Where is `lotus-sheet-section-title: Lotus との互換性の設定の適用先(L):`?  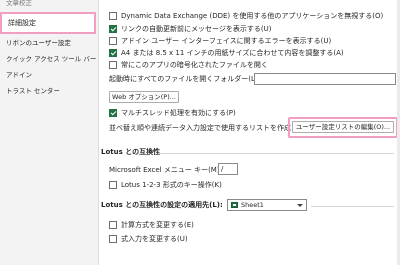
lotus-sheet-section-title: Lotus との互換性の設定の適用先(L): is located at coordinates (162, 205).